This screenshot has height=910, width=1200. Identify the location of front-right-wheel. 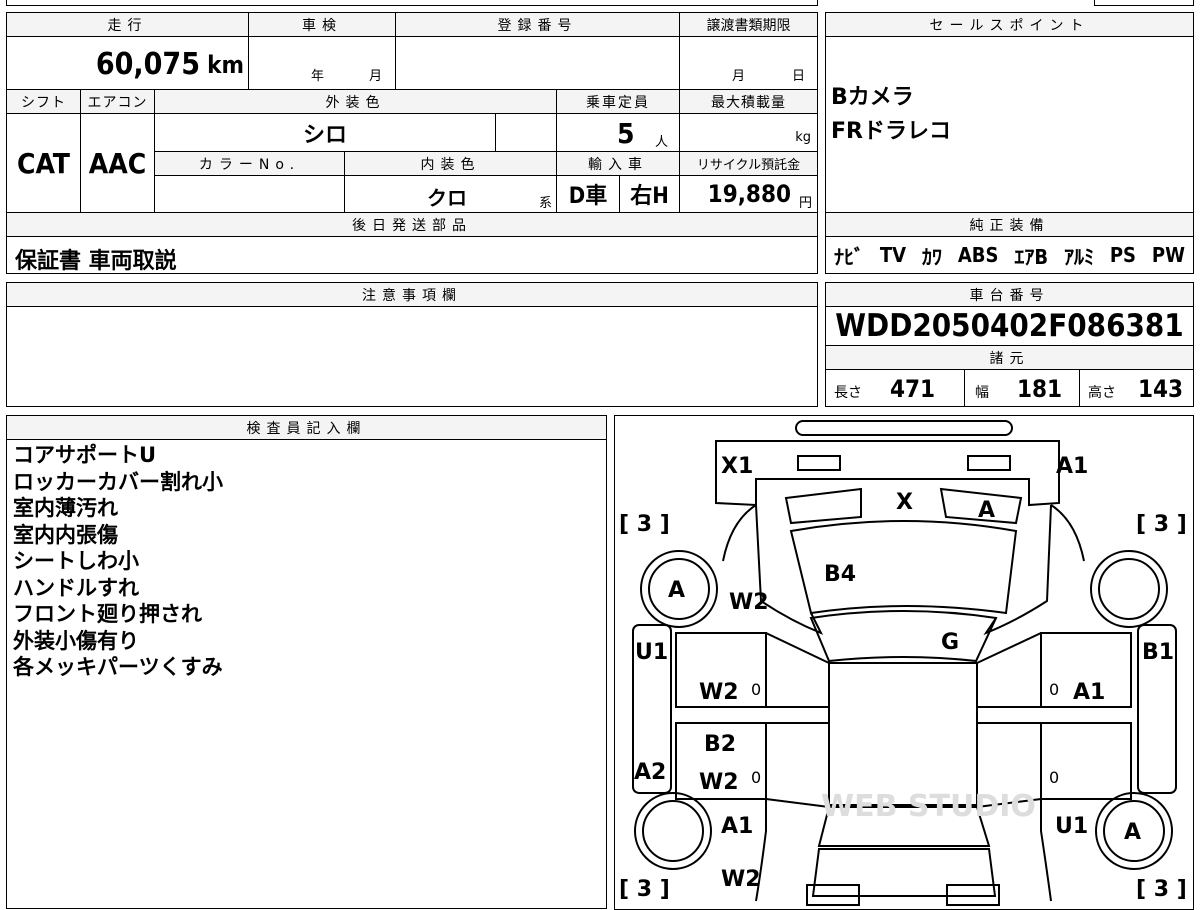
(1129, 589).